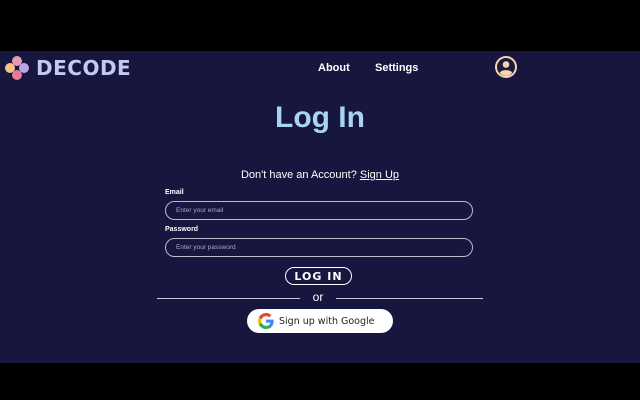  Describe the element at coordinates (320, 117) in the screenshot. I see `page-title: Log In` at that location.